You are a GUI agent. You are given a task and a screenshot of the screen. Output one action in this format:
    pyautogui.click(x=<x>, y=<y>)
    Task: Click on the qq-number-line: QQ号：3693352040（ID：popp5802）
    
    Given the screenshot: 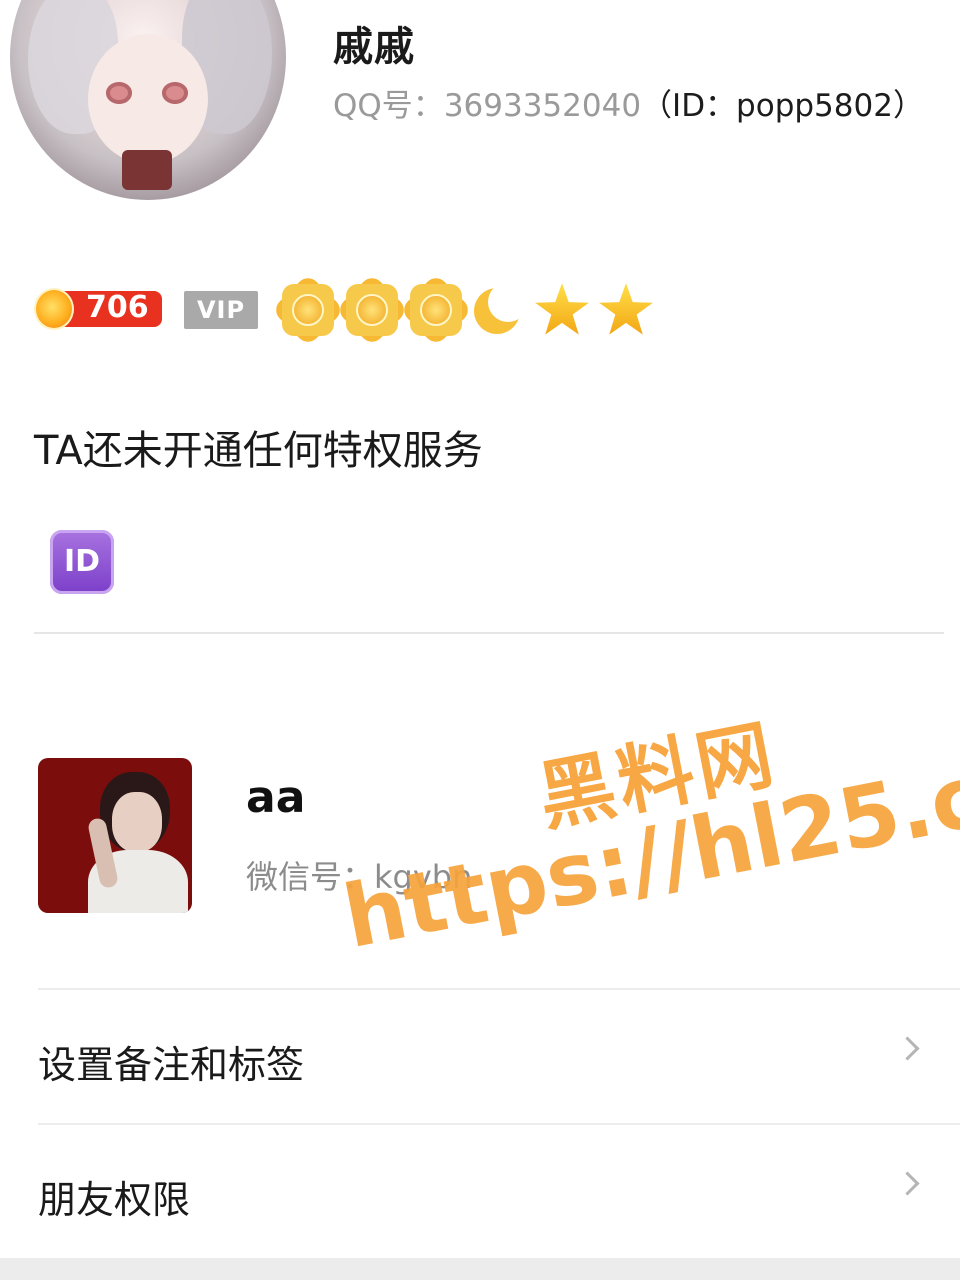 What is the action you would take?
    pyautogui.click(x=628, y=102)
    